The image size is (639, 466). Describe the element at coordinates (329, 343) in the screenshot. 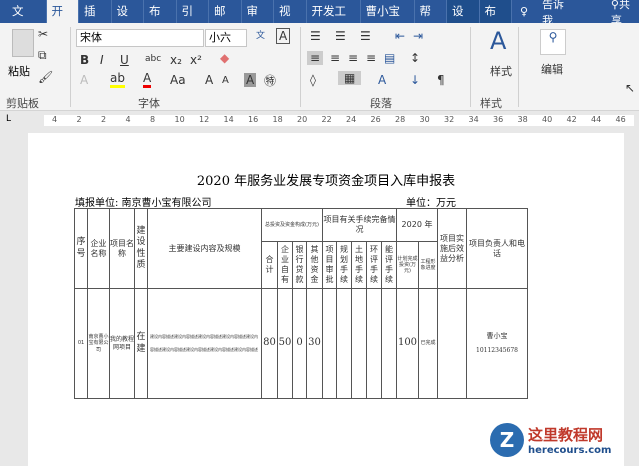

I see `cell-approval` at that location.